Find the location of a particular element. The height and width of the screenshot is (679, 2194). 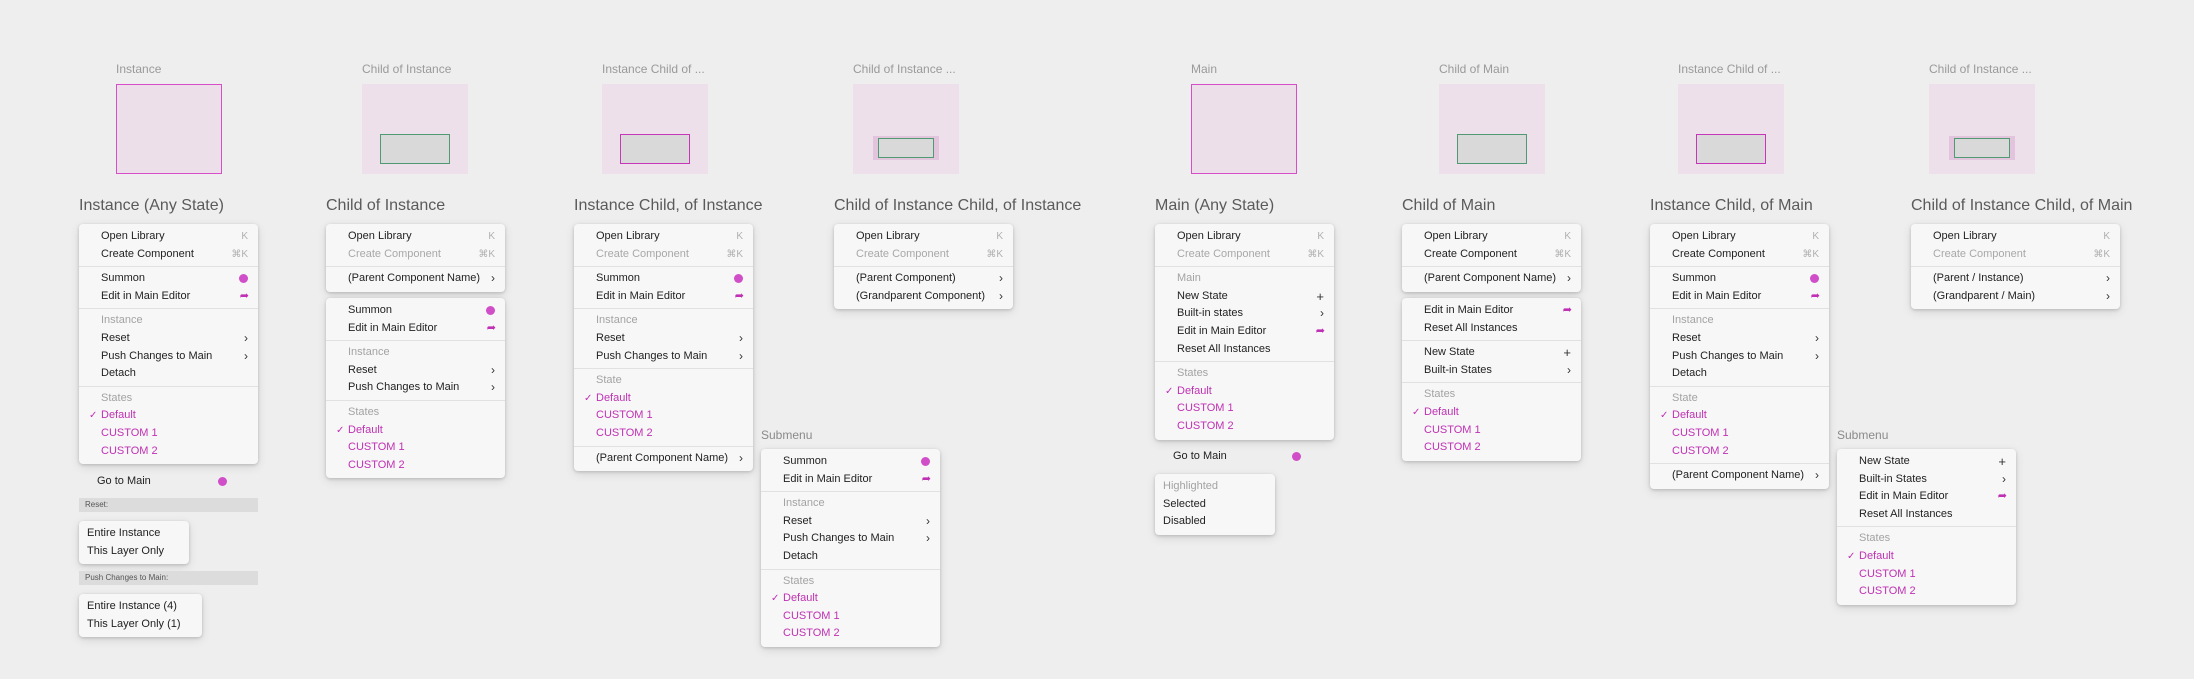

shortcut: K is located at coordinates (999, 236).